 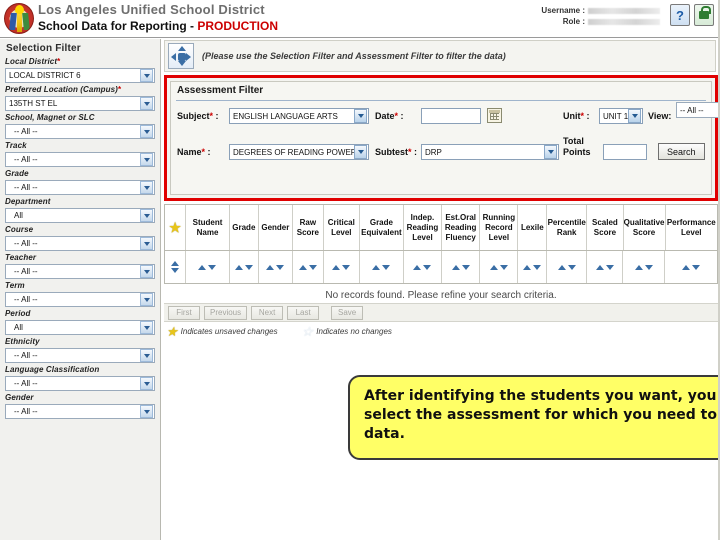 I want to click on view-select: -- All --, so click(x=698, y=110).